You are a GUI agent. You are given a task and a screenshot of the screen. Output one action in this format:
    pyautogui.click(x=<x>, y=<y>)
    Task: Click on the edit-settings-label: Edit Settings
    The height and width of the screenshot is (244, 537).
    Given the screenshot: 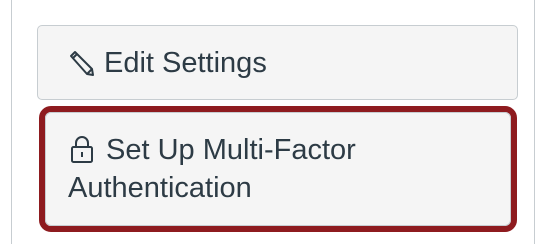 What is the action you would take?
    pyautogui.click(x=185, y=62)
    